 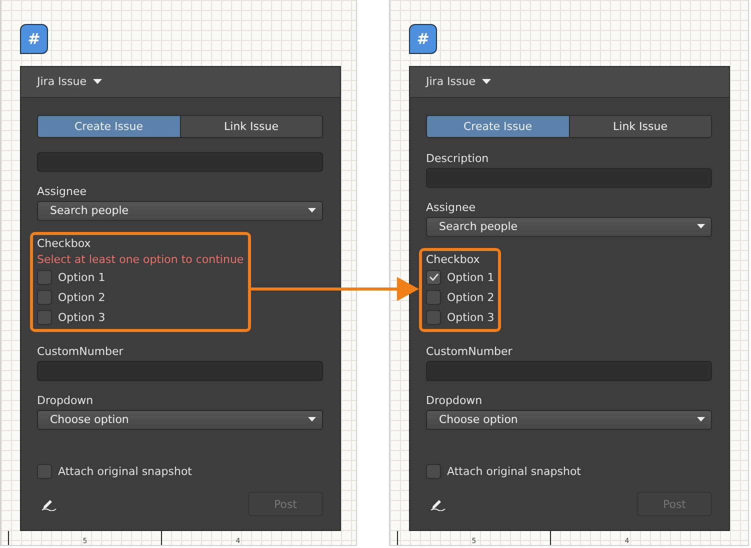 I want to click on error-message: Select at least one option to continue, so click(x=140, y=259).